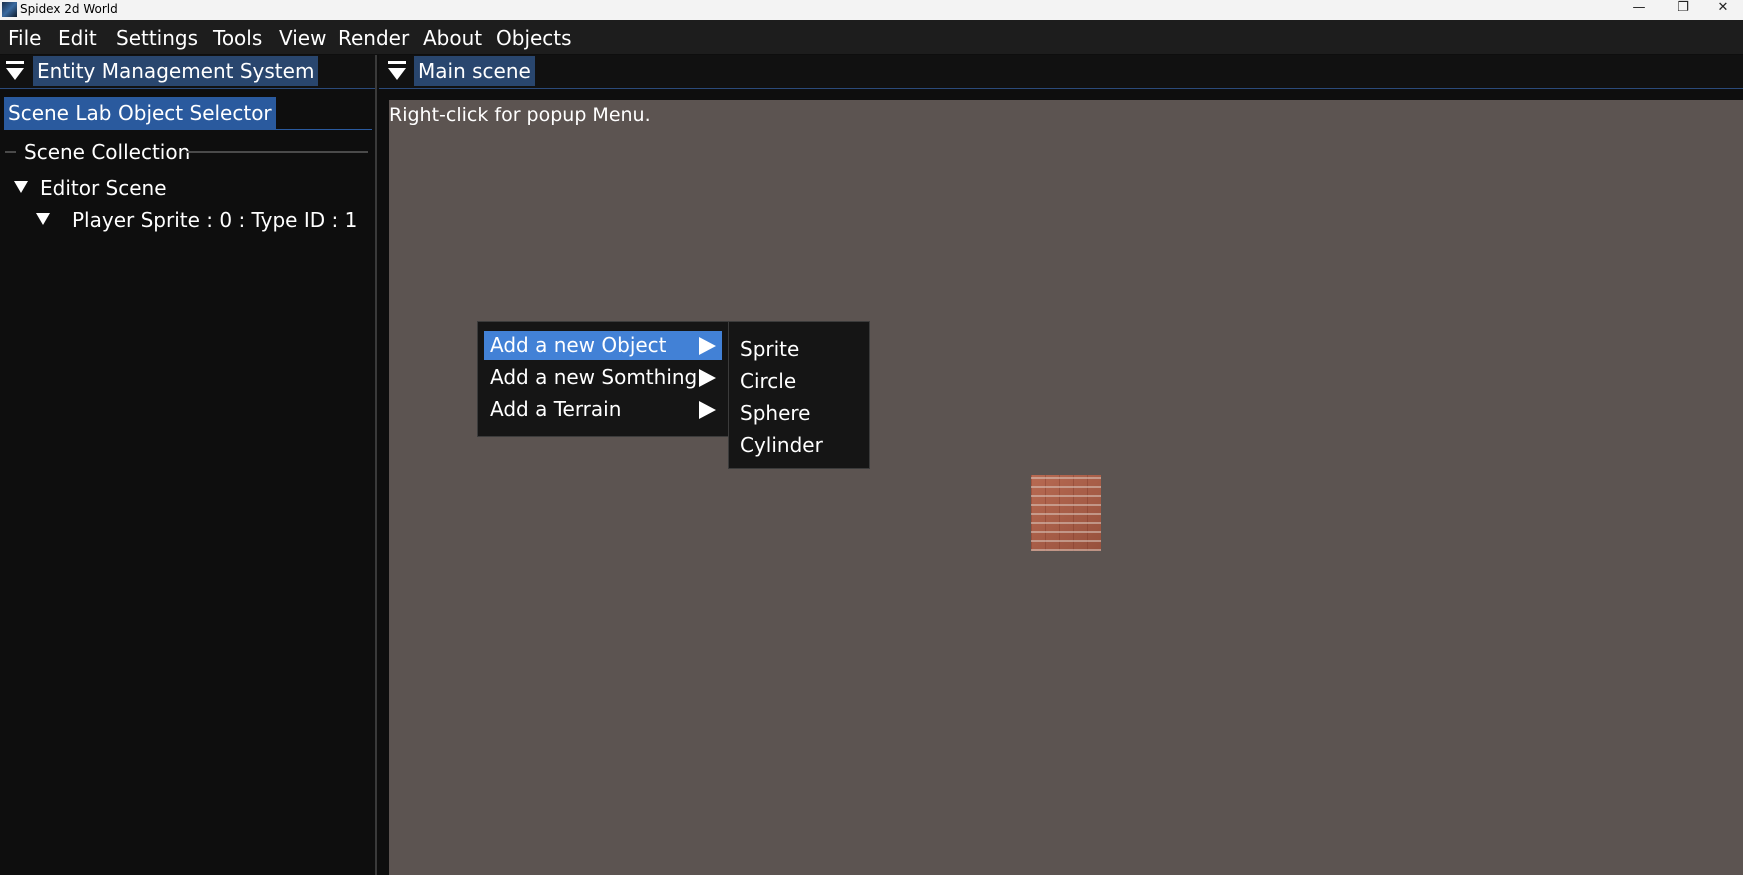 The width and height of the screenshot is (1743, 875). What do you see at coordinates (77, 38) in the screenshot?
I see `menu-edit: Edit` at bounding box center [77, 38].